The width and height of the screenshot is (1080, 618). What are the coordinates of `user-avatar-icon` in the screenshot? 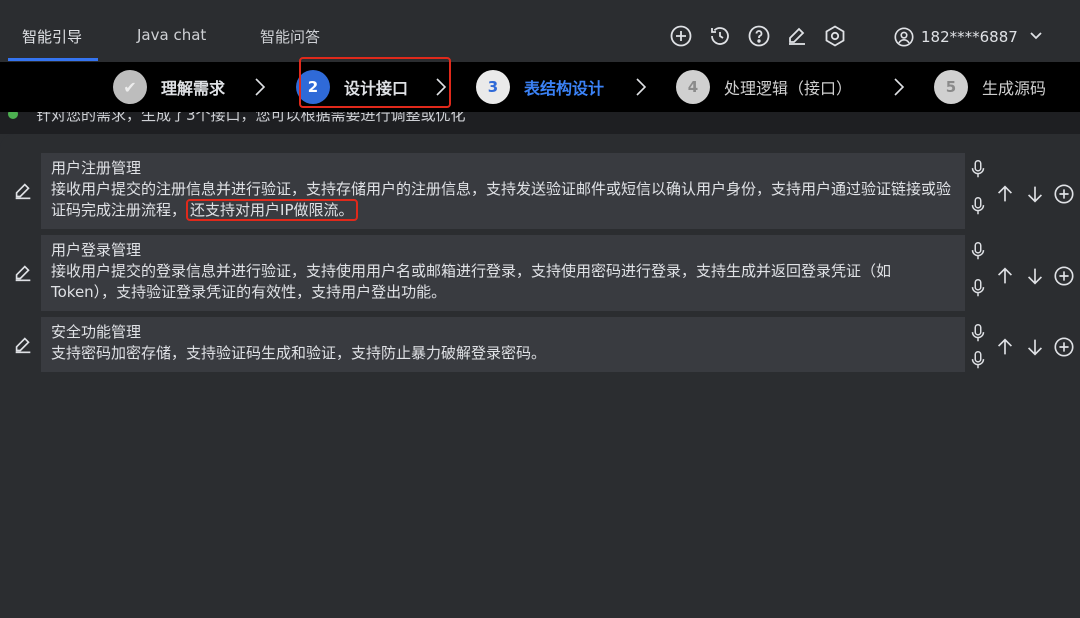 It's located at (904, 37).